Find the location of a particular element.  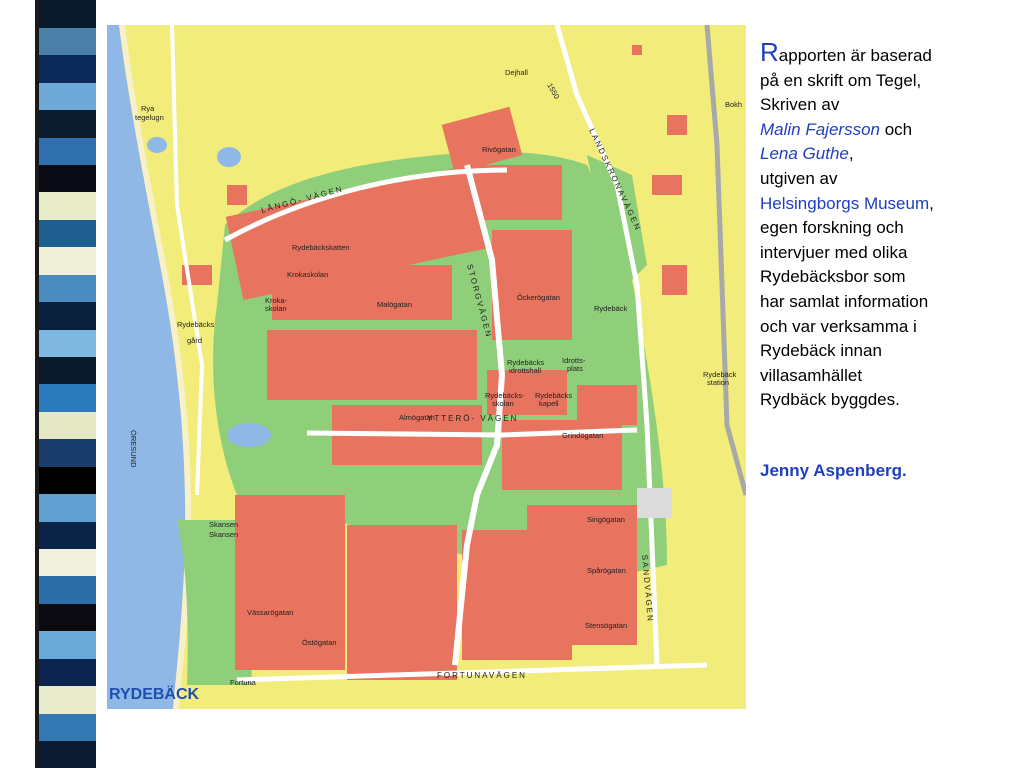

text-line-byggdes: Rydbäck byggdes. is located at coordinates (830, 400).